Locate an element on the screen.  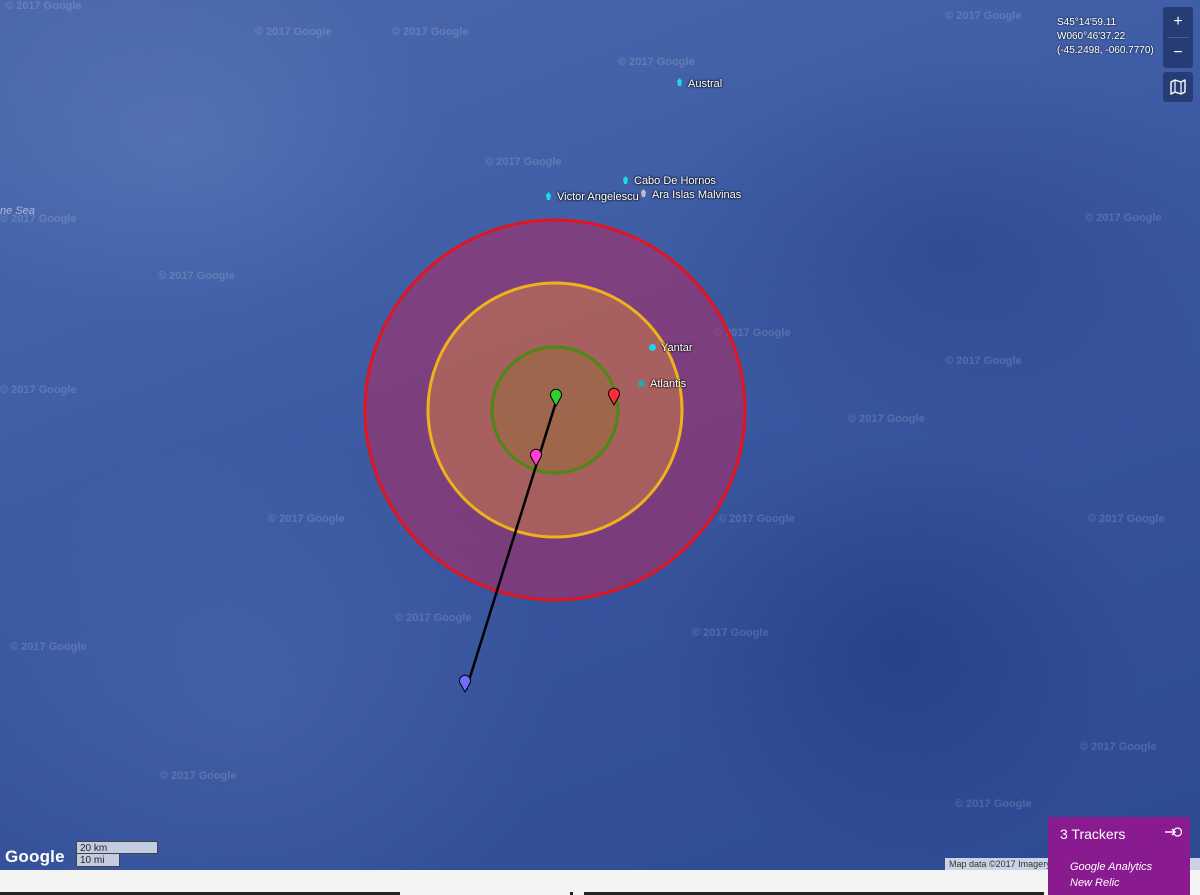
vessel-label-ara-islas-malvinas: Ara Islas Malvinas is located at coordinates (696, 195).